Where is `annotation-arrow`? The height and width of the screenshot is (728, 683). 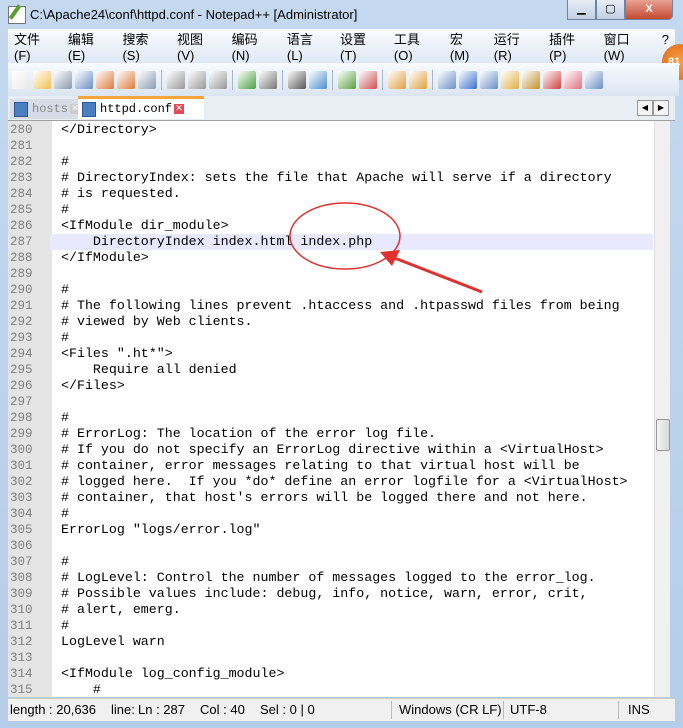 annotation-arrow is located at coordinates (437, 274).